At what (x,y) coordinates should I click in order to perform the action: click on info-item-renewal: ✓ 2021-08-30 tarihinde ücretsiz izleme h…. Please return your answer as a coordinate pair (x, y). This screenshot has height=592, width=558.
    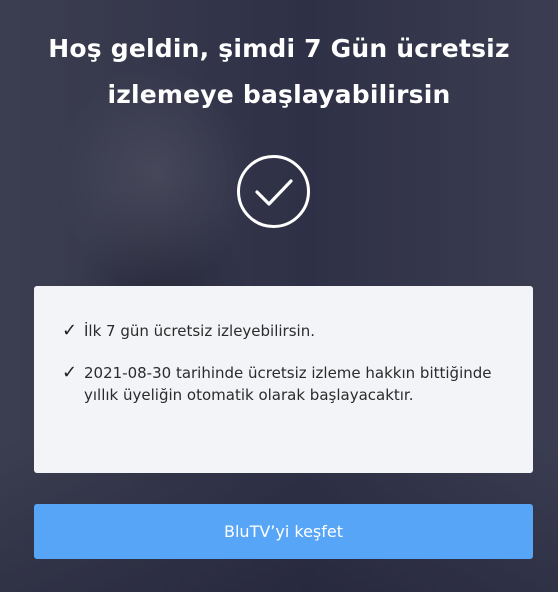
    Looking at the image, I should click on (287, 384).